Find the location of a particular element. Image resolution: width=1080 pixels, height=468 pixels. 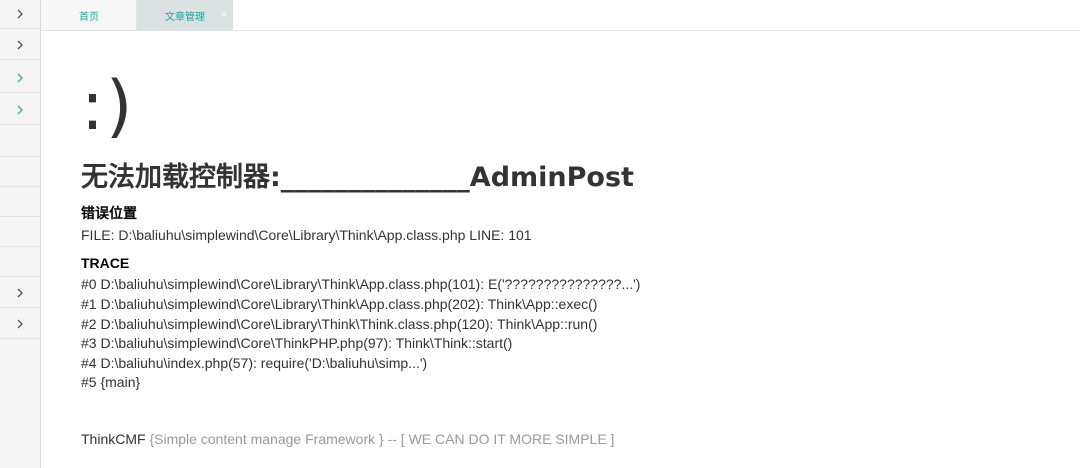

trace-line: #5 {main} is located at coordinates (111, 382).